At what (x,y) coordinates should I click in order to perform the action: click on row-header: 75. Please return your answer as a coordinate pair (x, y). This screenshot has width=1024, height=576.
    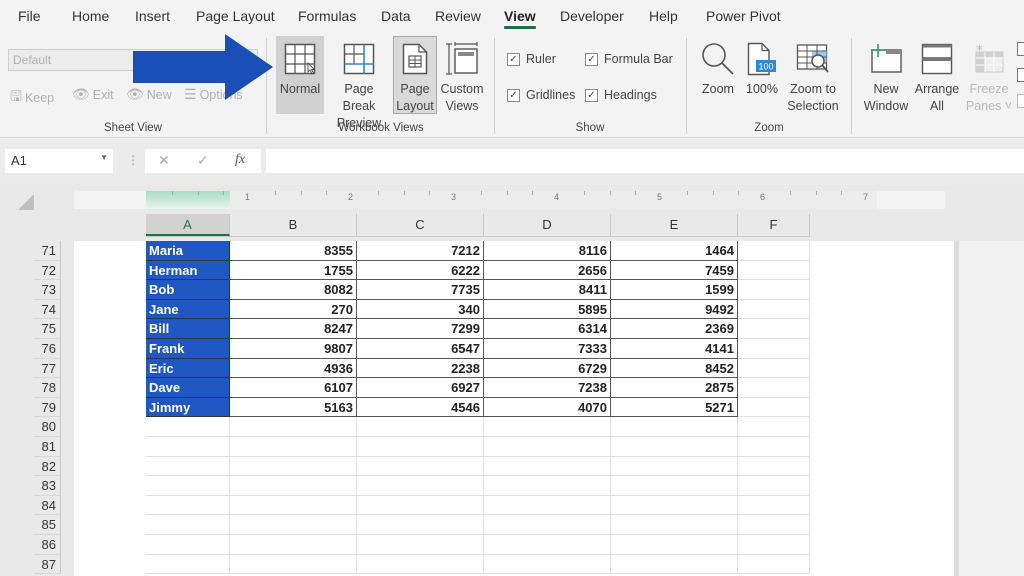
    Looking at the image, I should click on (47, 329).